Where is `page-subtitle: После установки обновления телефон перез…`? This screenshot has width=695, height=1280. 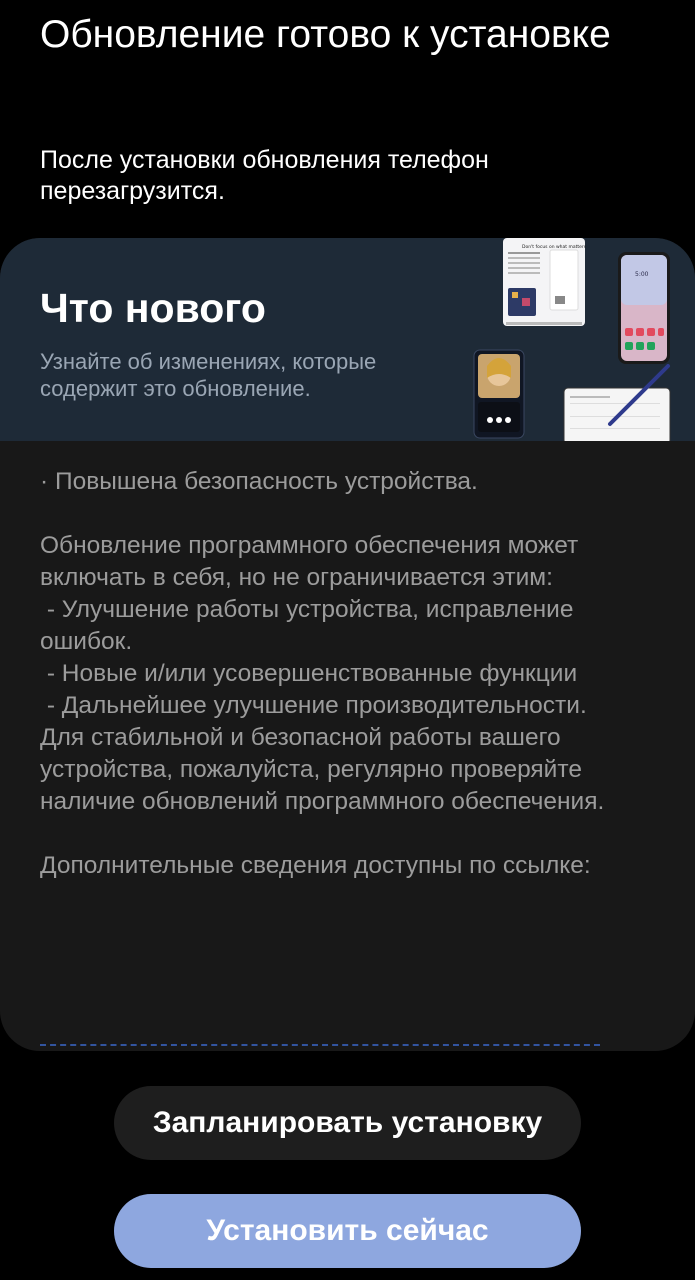 page-subtitle: После установки обновления телефон перез… is located at coordinates (264, 175).